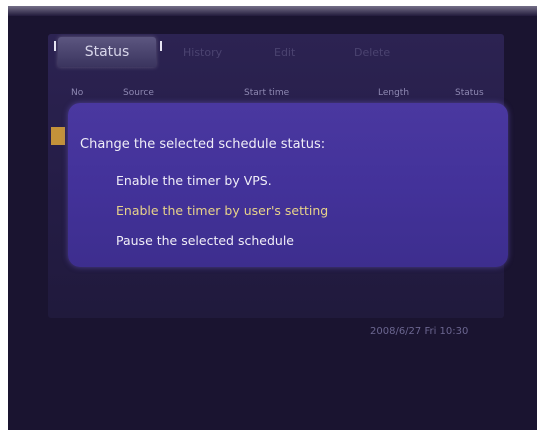 This screenshot has width=546, height=437. Describe the element at coordinates (469, 93) in the screenshot. I see `column-header-status: Status` at that location.